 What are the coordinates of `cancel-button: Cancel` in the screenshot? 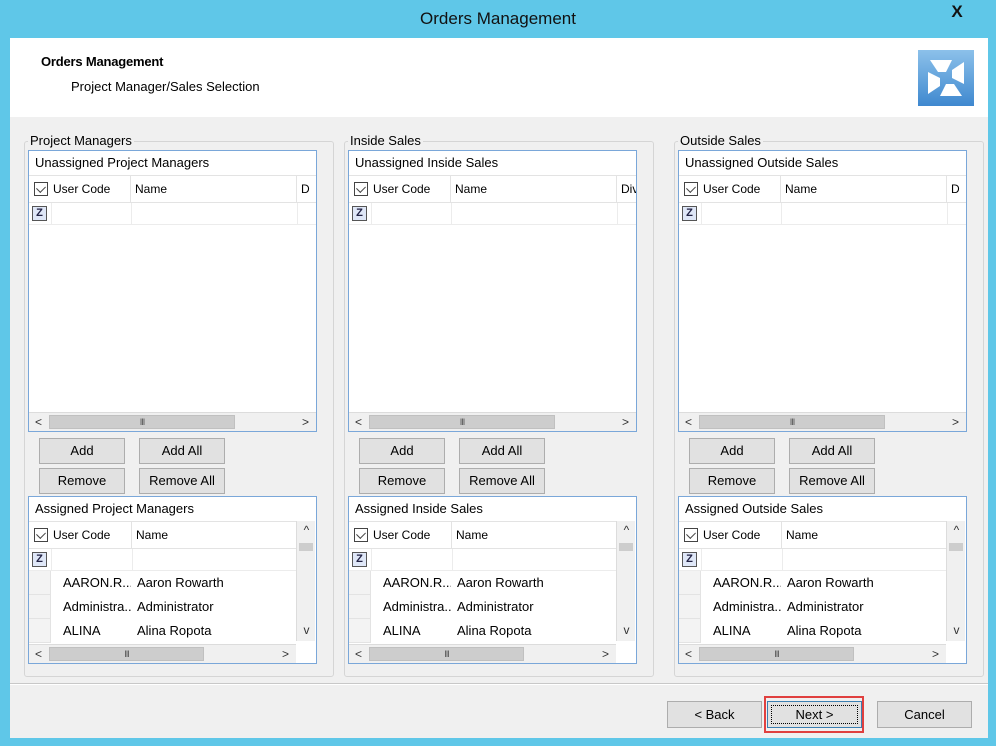 It's located at (924, 714).